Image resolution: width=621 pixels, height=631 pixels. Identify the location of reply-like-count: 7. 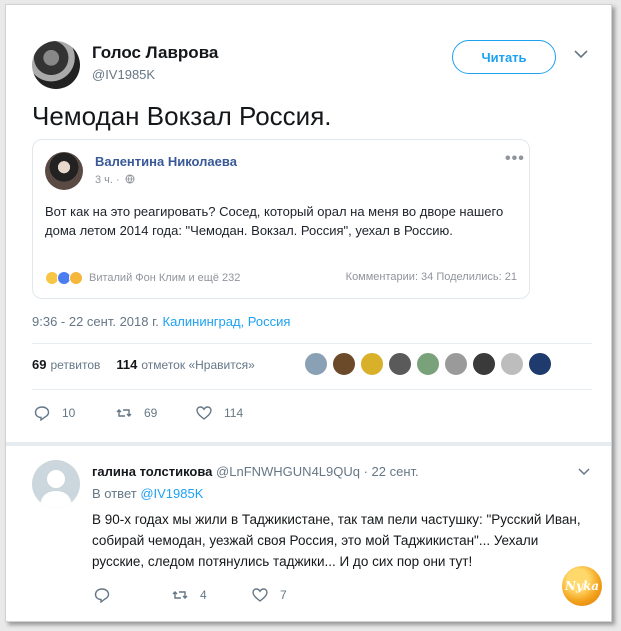
(283, 595).